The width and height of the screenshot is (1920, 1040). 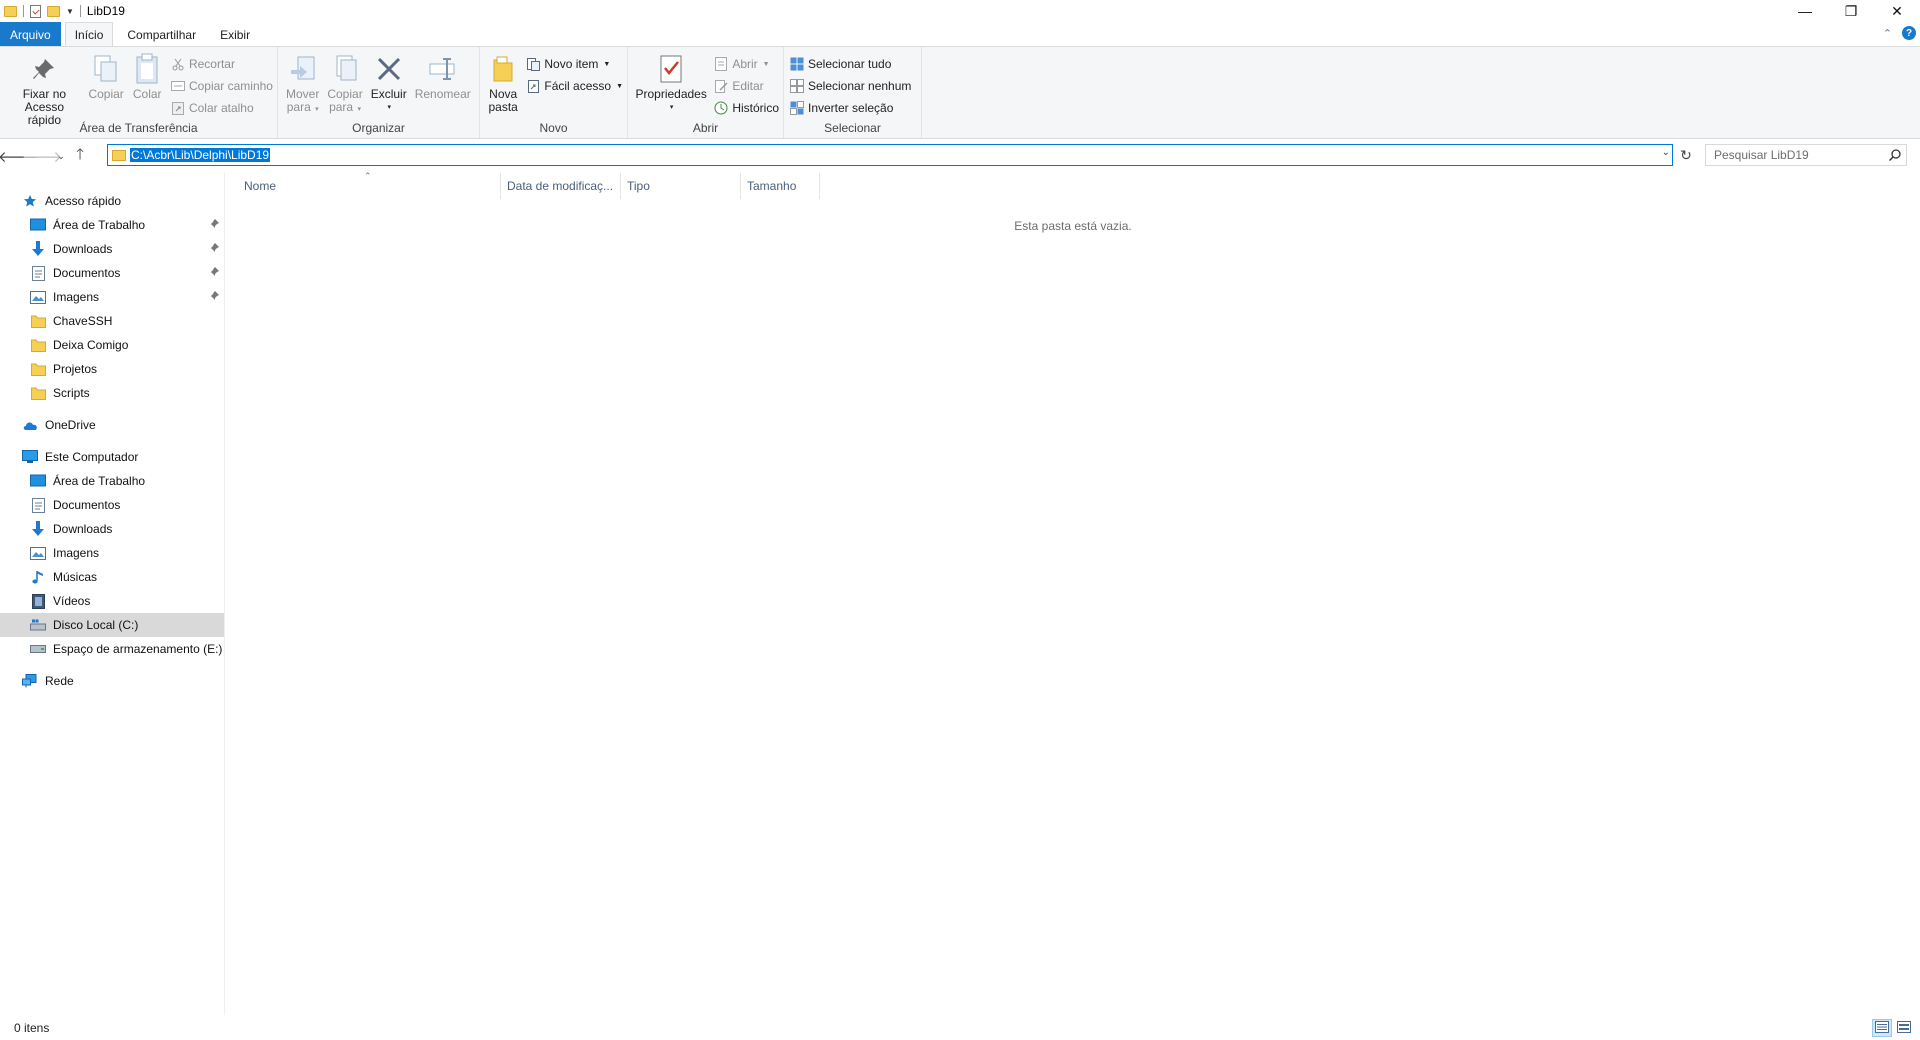 I want to click on music-note-icon, so click(x=38, y=577).